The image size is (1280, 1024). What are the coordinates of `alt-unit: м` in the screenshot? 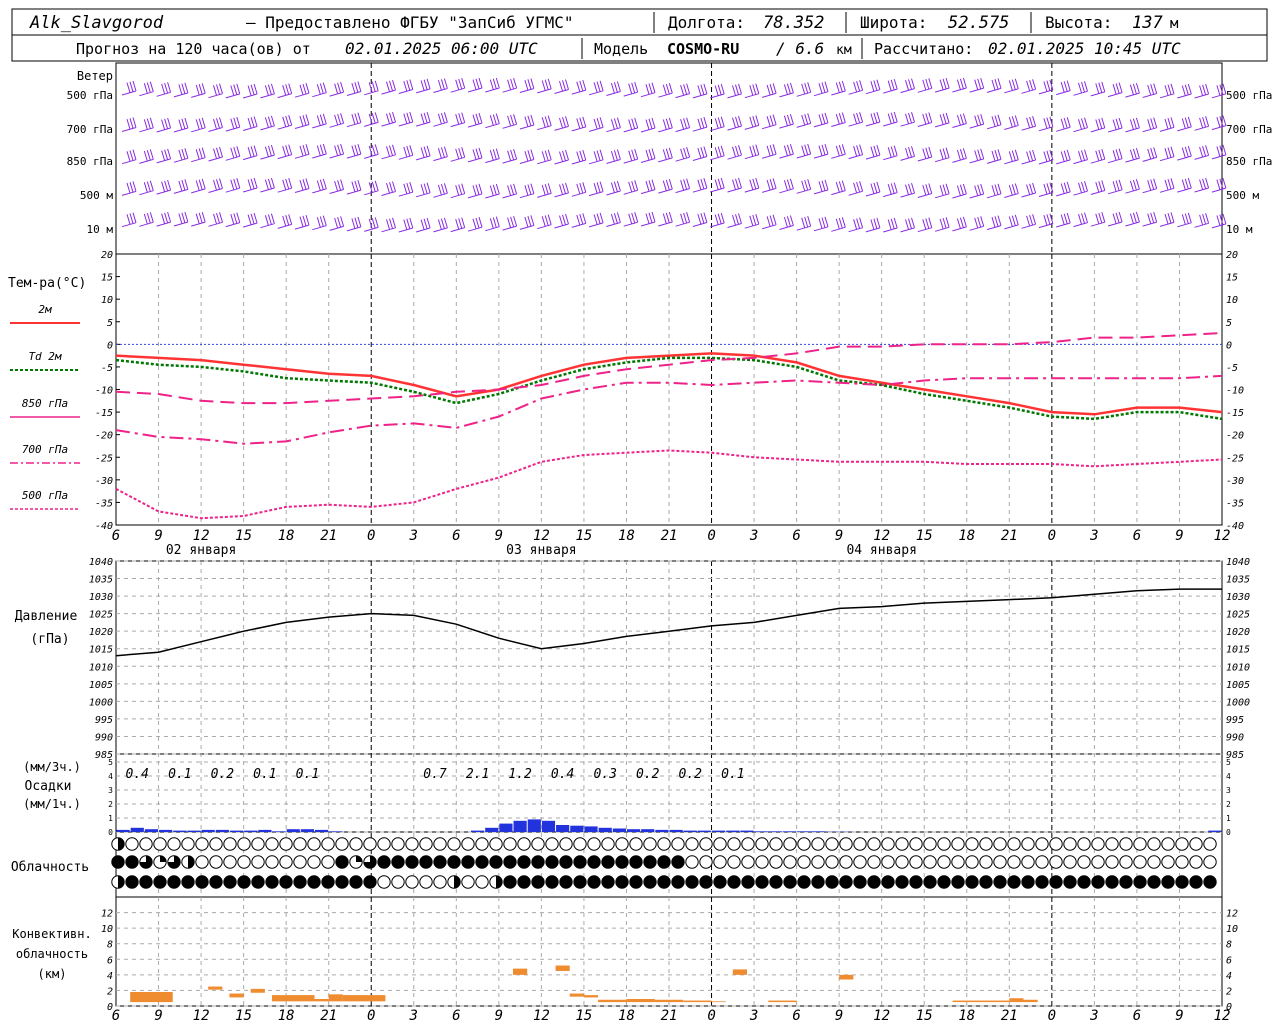 It's located at (1174, 24).